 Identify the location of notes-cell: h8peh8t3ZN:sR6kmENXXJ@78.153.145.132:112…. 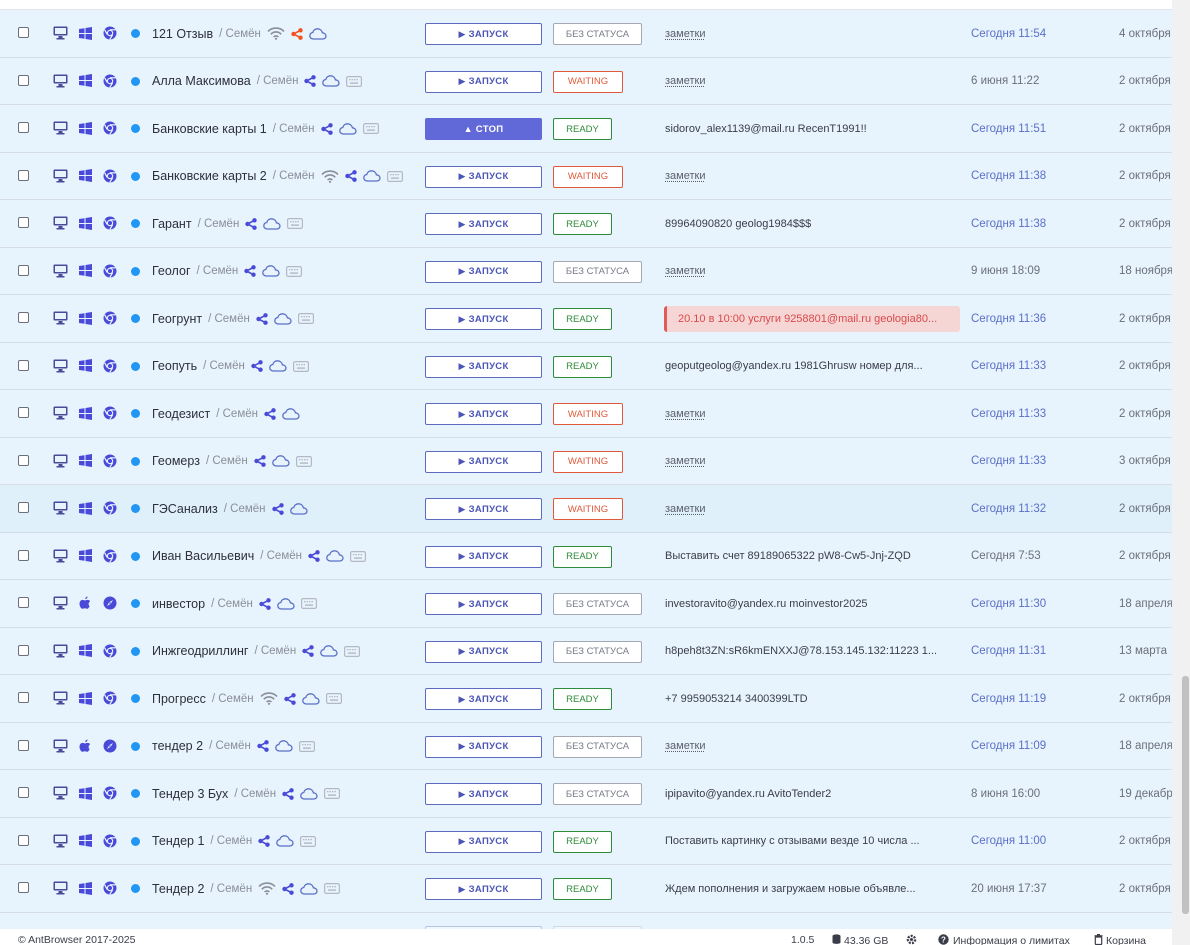
(802, 651).